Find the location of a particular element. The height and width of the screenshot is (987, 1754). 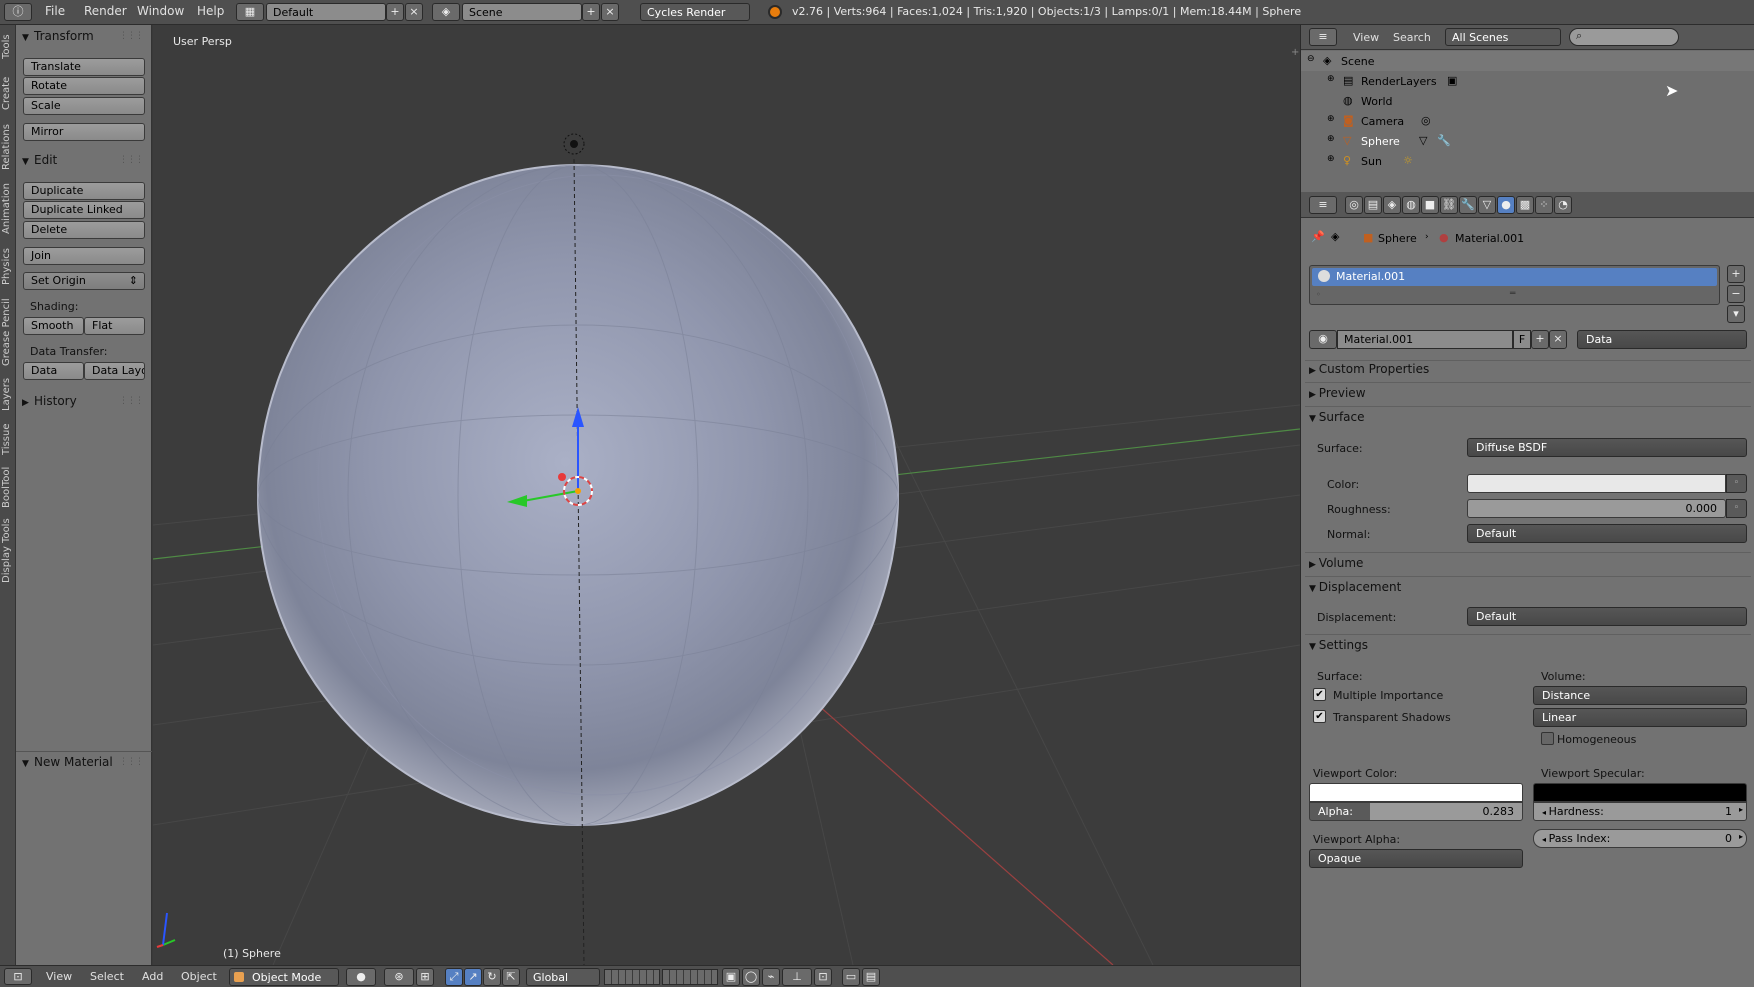

new-material-panel-header: ▼ New Material is located at coordinates (67, 762).